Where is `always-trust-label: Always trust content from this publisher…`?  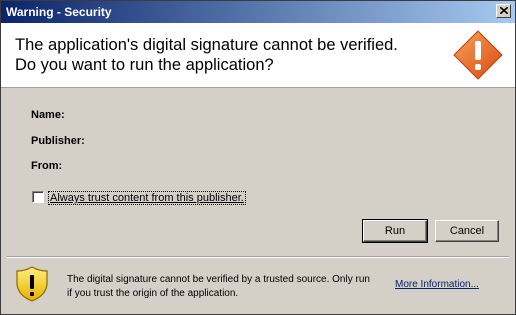
always-trust-label: Always trust content from this publisher… is located at coordinates (147, 198).